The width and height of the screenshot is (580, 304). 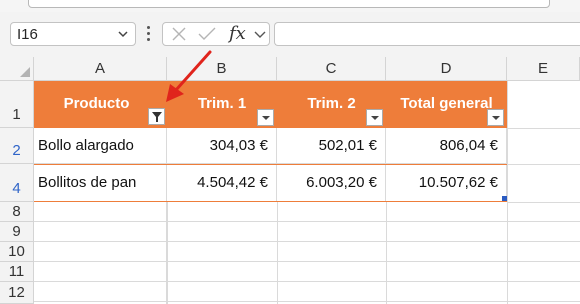 What do you see at coordinates (179, 36) in the screenshot?
I see `x-icon` at bounding box center [179, 36].